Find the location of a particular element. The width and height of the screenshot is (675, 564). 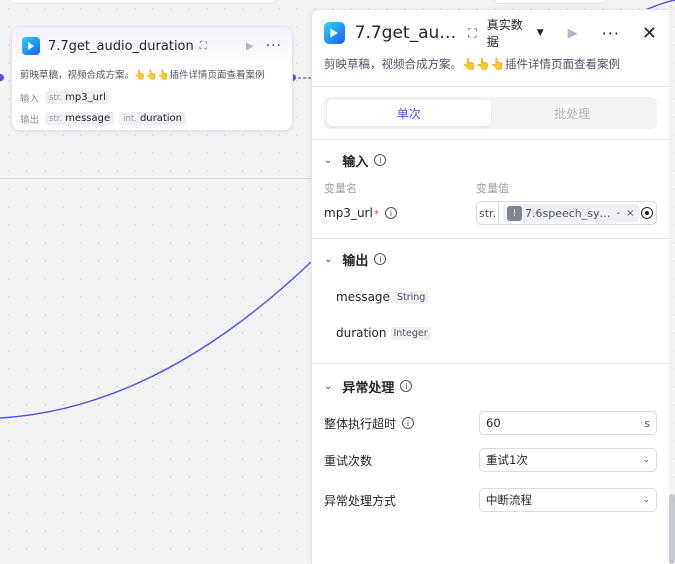

output-item: duration Integer is located at coordinates (490, 333).